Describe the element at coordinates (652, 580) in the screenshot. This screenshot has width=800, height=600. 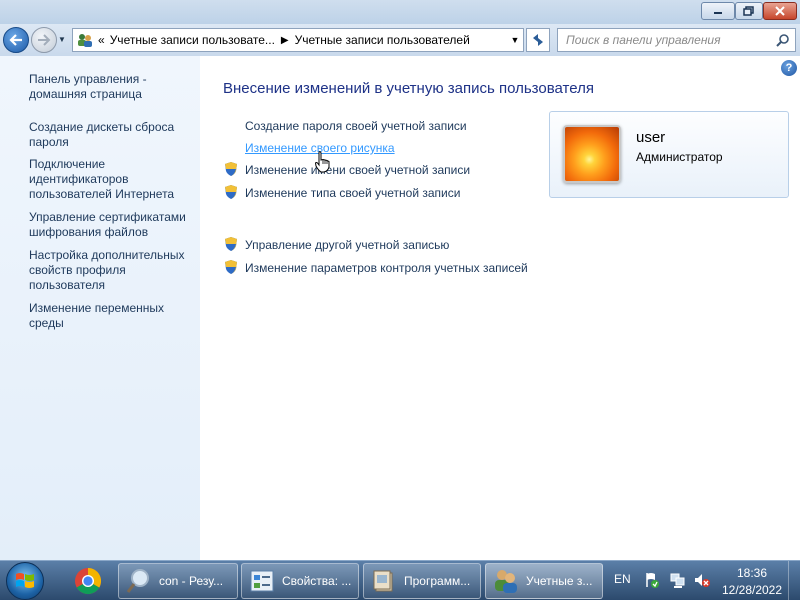
I see `action-center-flag-icon` at that location.